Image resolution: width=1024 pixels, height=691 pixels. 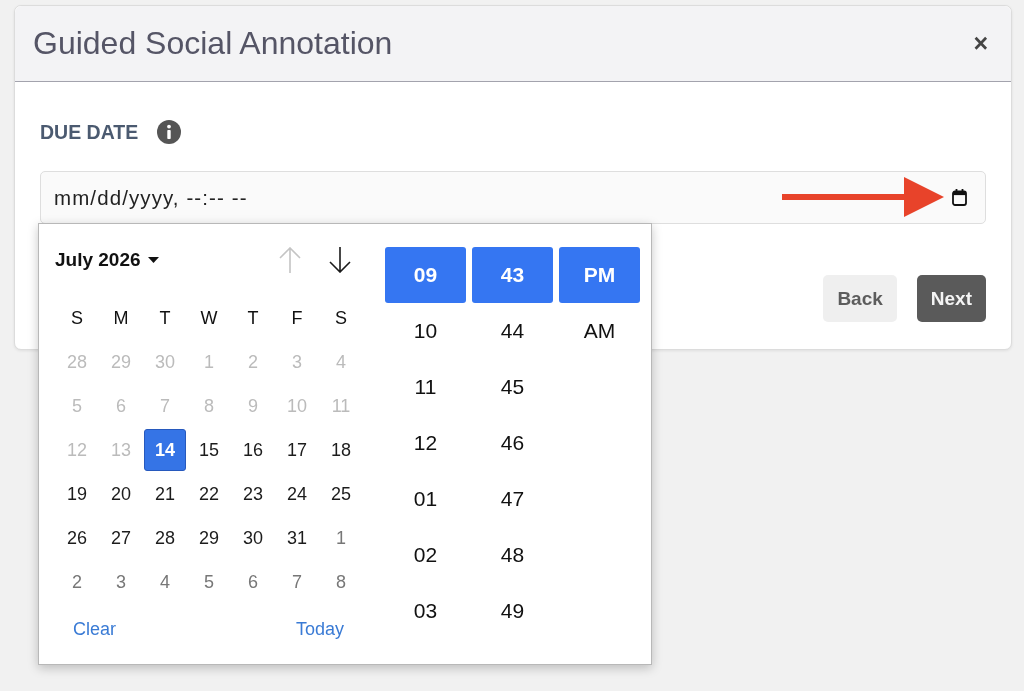 What do you see at coordinates (209, 538) in the screenshot?
I see `calendar-day: 29` at bounding box center [209, 538].